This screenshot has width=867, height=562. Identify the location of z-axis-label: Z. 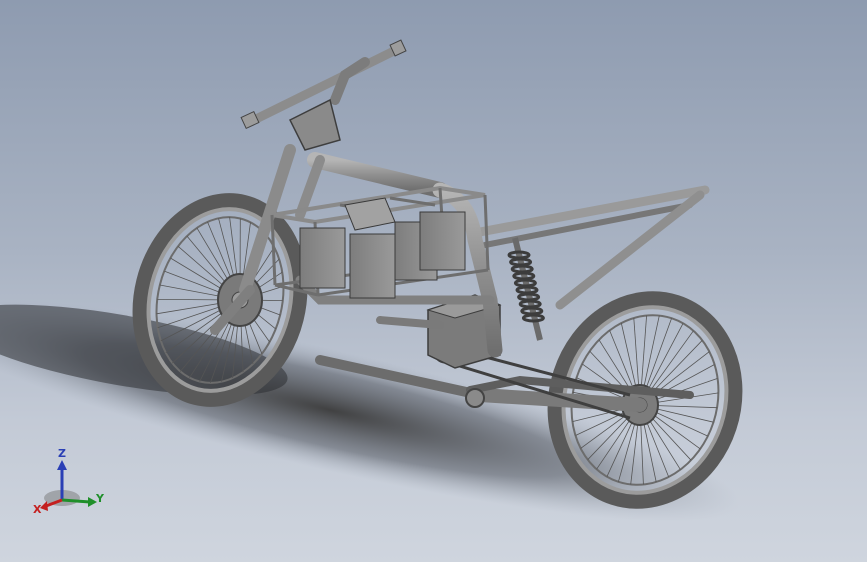
(62, 453).